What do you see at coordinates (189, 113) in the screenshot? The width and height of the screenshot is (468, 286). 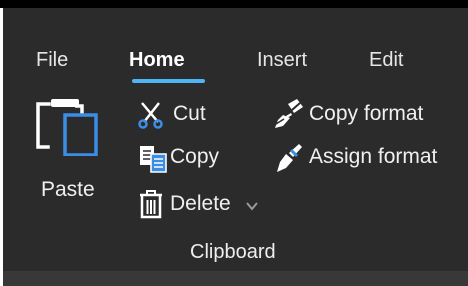 I see `cut-label: Cut` at bounding box center [189, 113].